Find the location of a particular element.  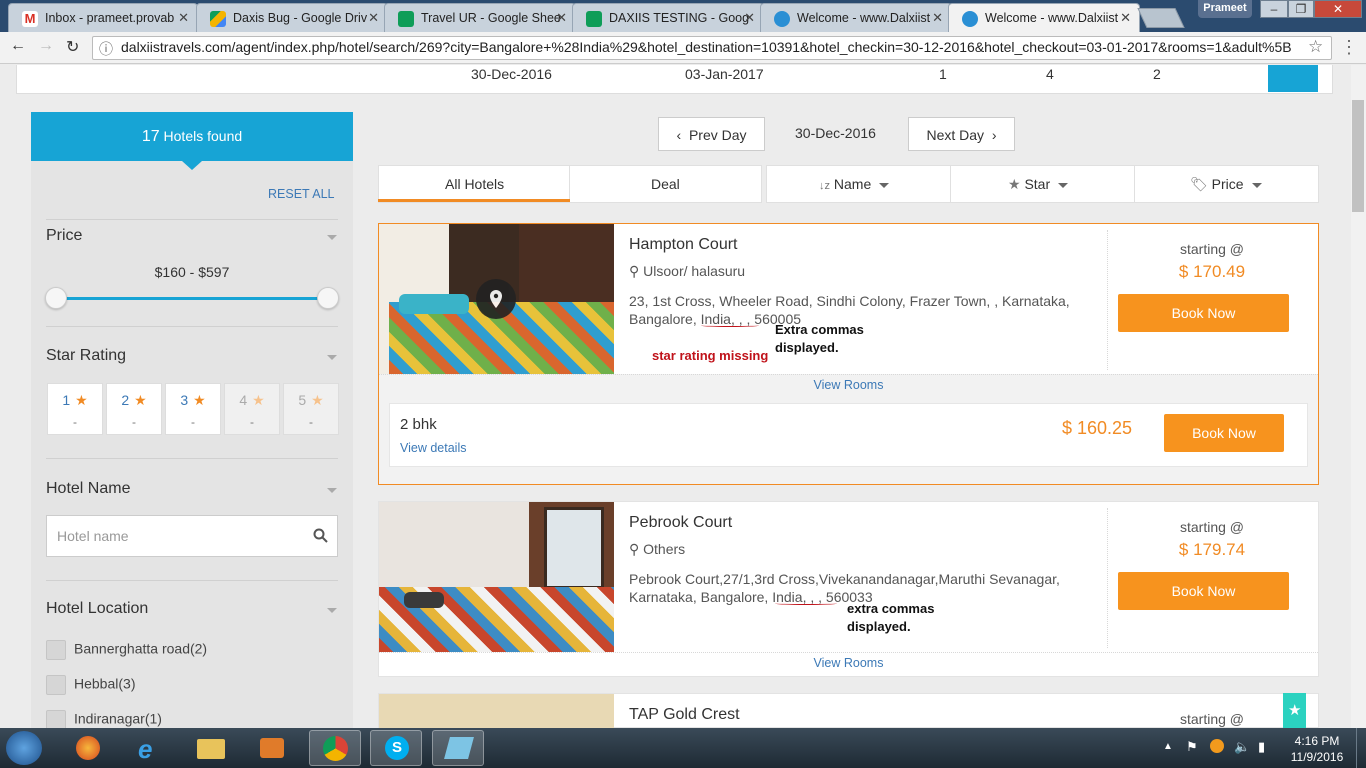

price-slider-min-handle is located at coordinates (56, 298).